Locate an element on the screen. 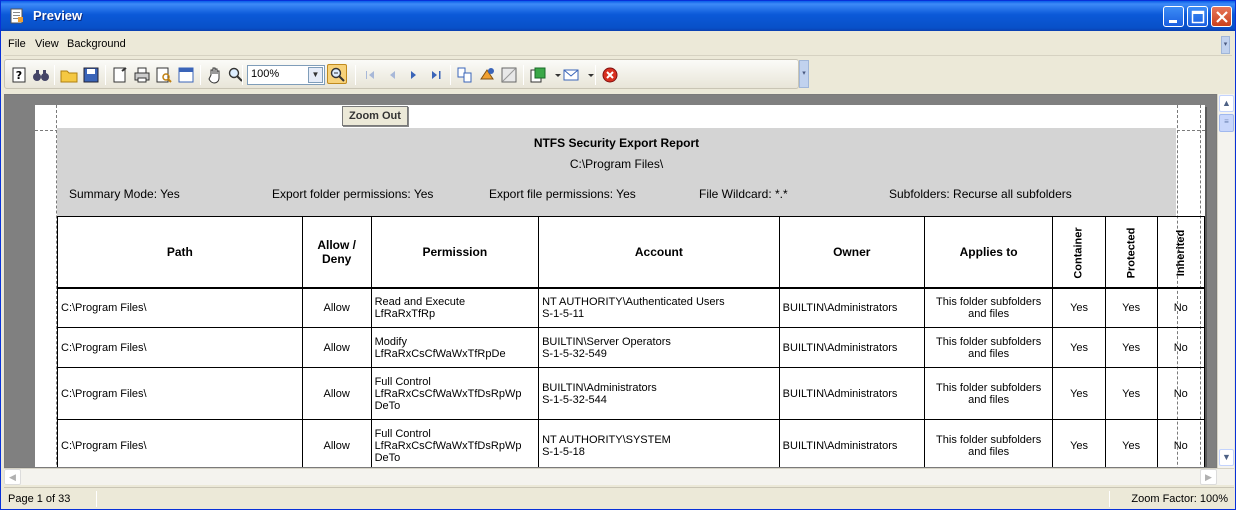  last-page-icon is located at coordinates (436, 75).